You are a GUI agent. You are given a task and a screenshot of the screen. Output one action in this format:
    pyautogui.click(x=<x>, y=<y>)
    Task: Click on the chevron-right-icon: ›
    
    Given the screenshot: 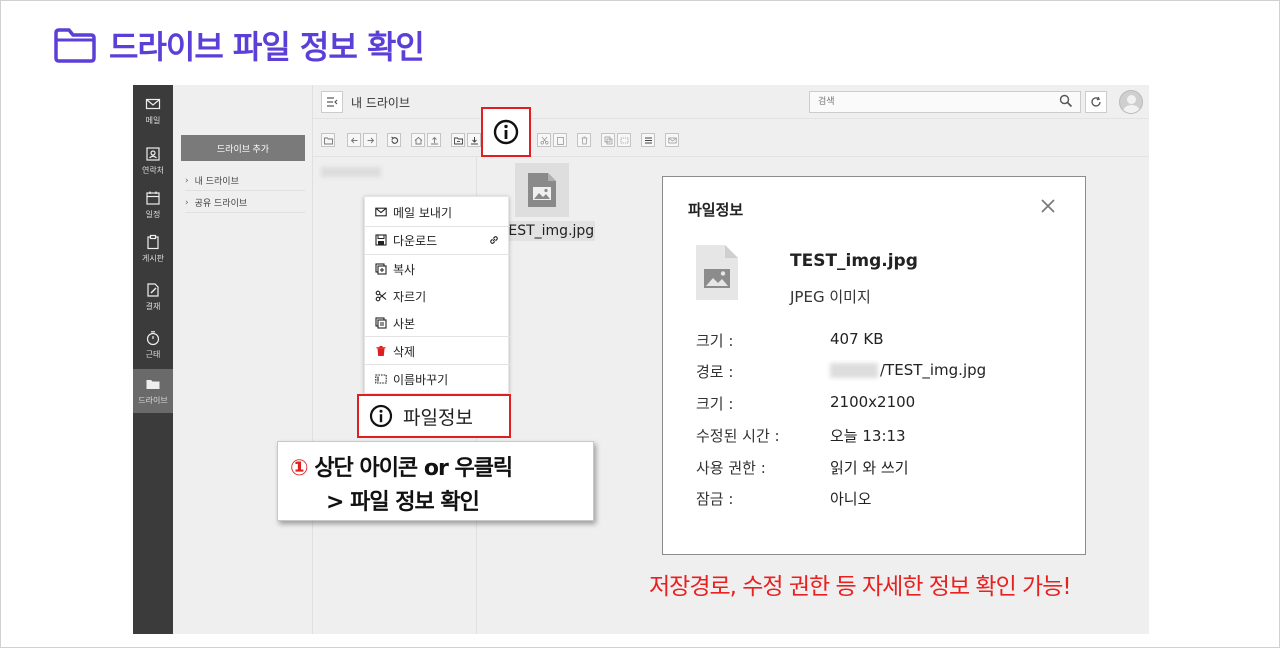 What is the action you would take?
    pyautogui.click(x=187, y=202)
    